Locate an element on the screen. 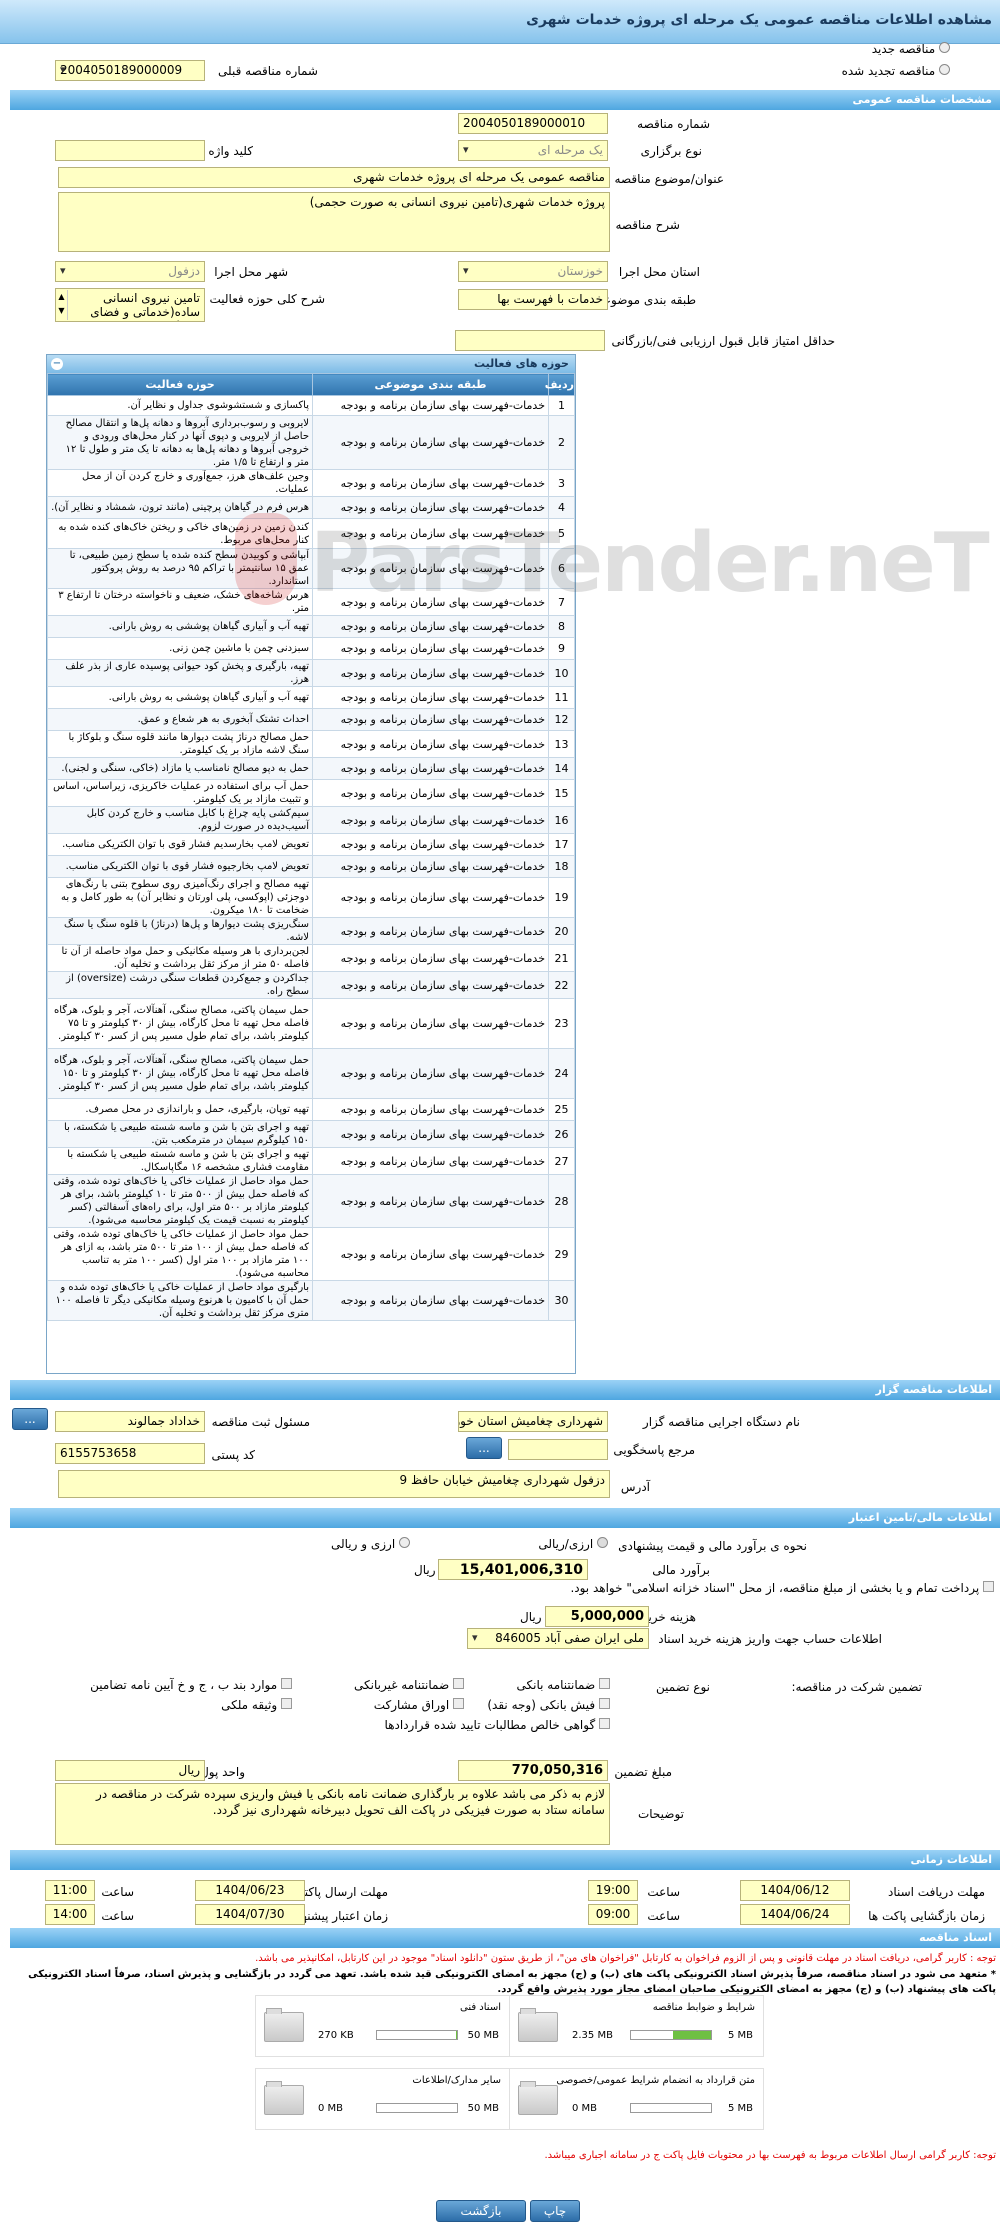  org-field: شهرداری چغامیش استان خوزستان is located at coordinates (533, 1421).